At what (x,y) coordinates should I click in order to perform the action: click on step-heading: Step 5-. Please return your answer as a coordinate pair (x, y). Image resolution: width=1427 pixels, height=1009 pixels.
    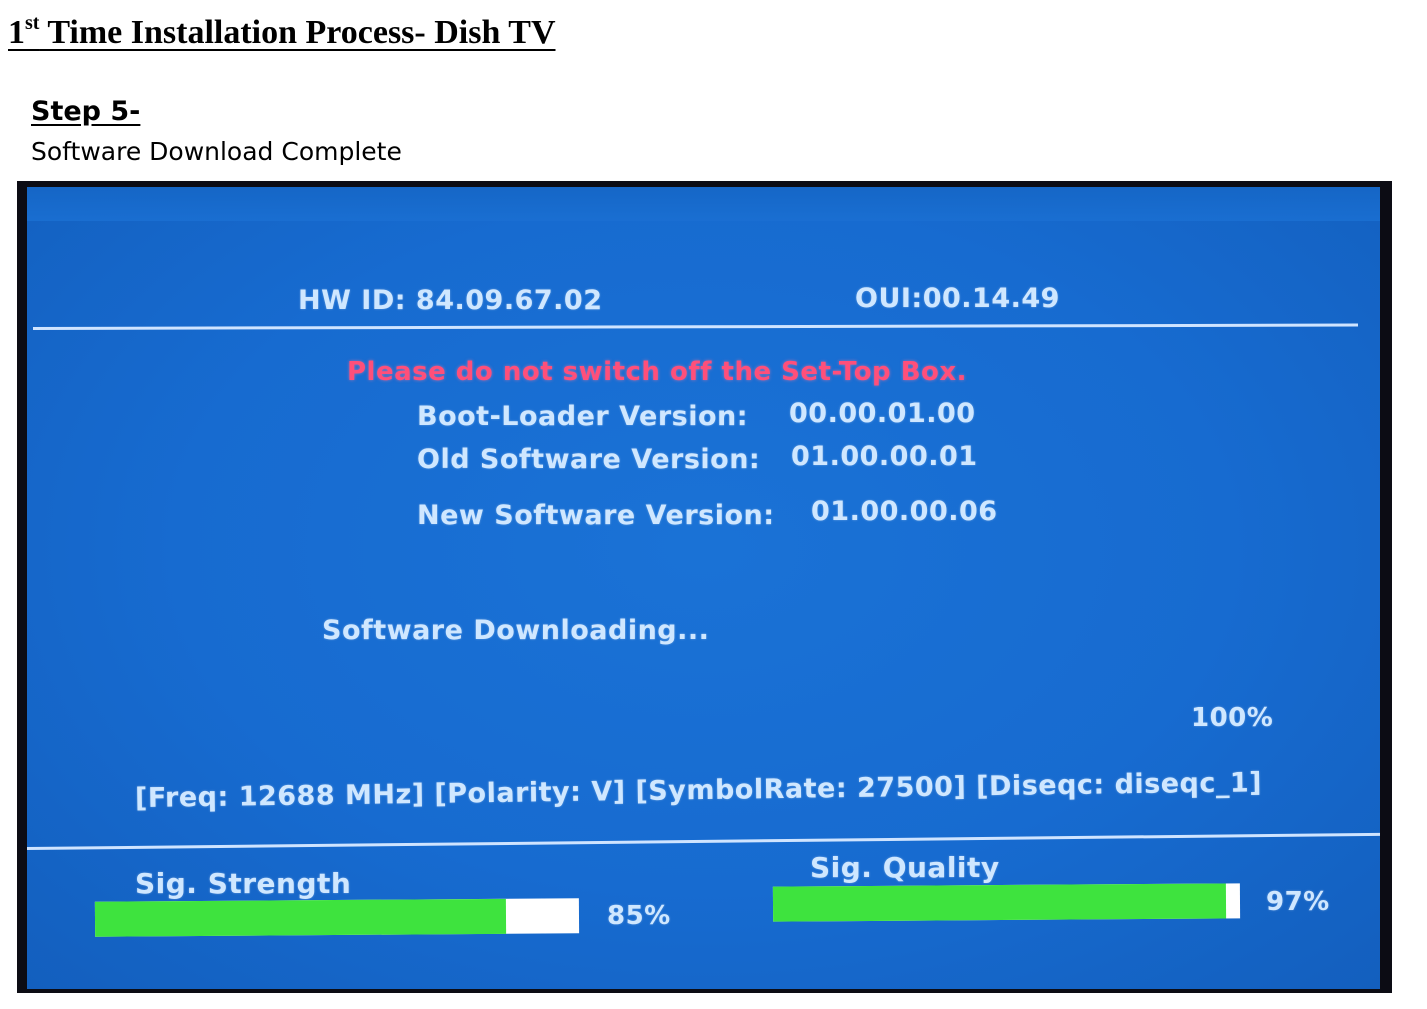
    Looking at the image, I should click on (86, 111).